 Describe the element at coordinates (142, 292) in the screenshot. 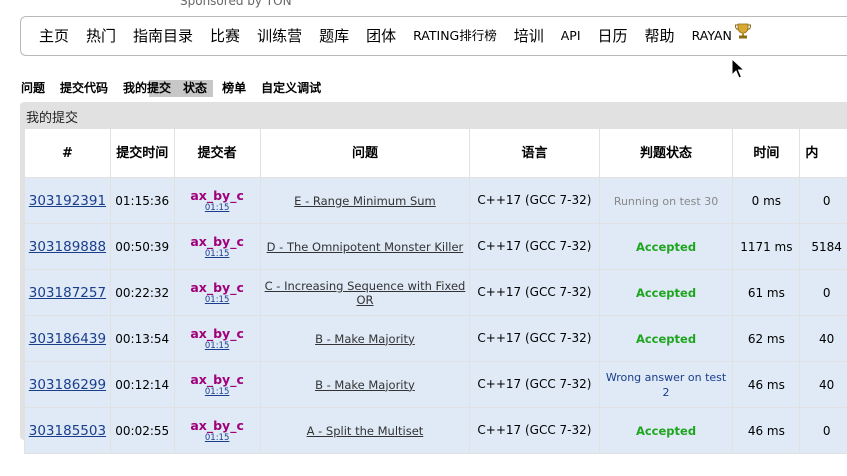

I see `submission-time: 00:22:32` at that location.